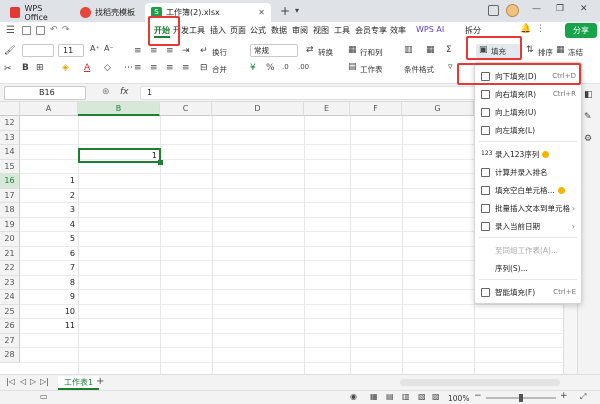 The height and width of the screenshot is (404, 600). I want to click on row-header: 24, so click(10, 297).